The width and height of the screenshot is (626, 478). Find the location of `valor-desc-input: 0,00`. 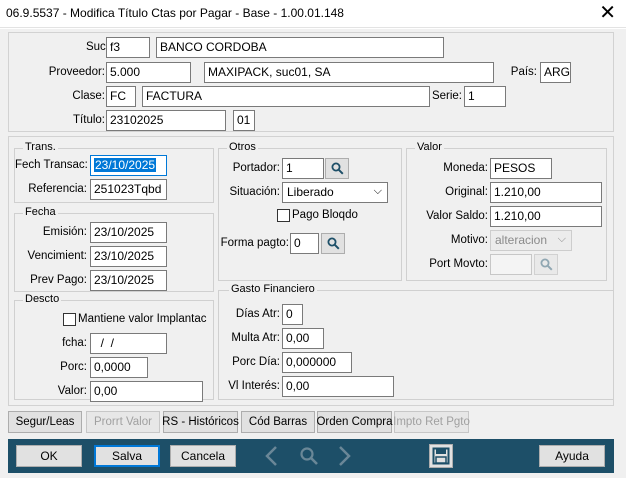

valor-desc-input: 0,00 is located at coordinates (146, 391).